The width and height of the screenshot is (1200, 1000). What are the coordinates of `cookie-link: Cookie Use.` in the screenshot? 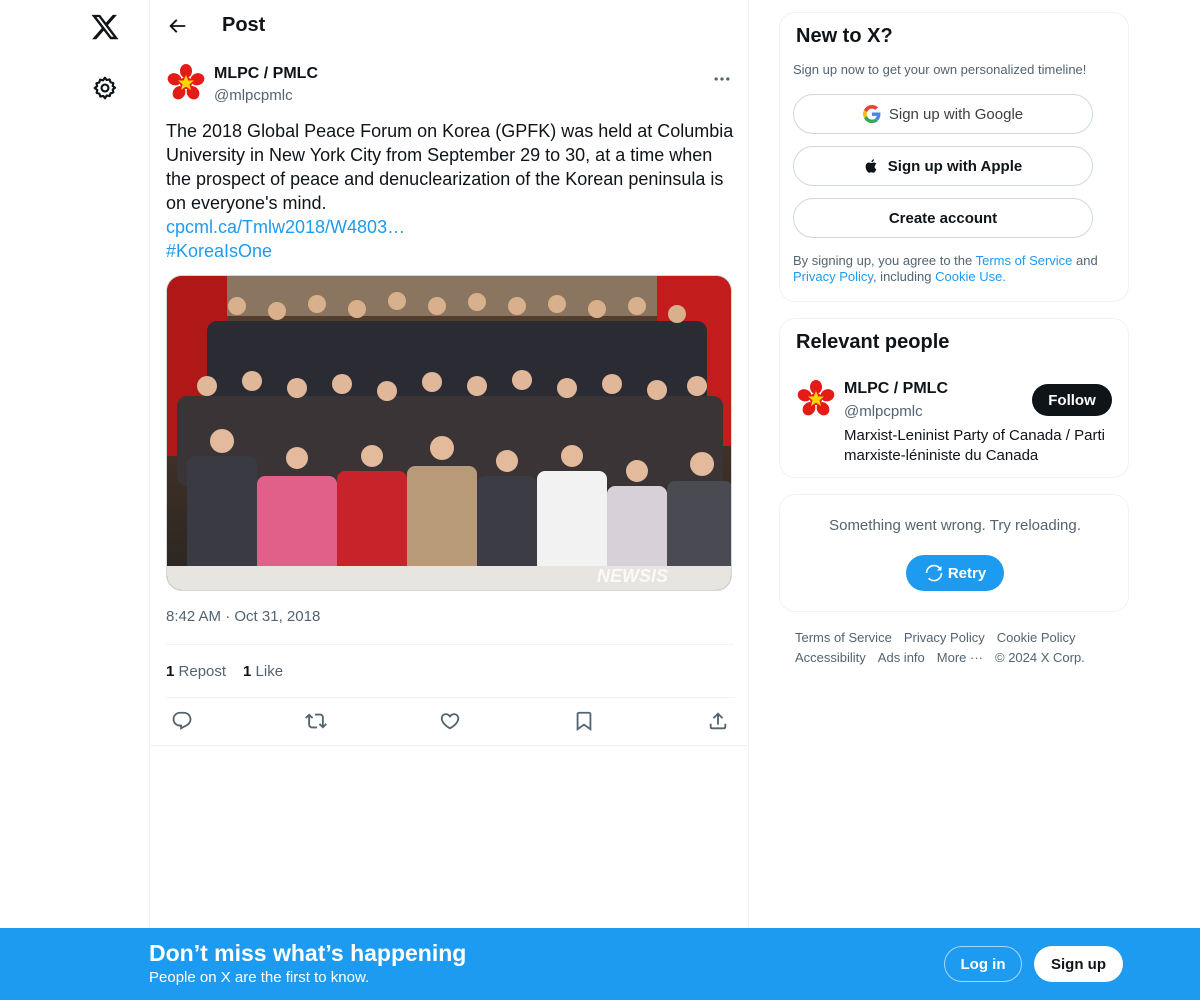 It's located at (970, 276).